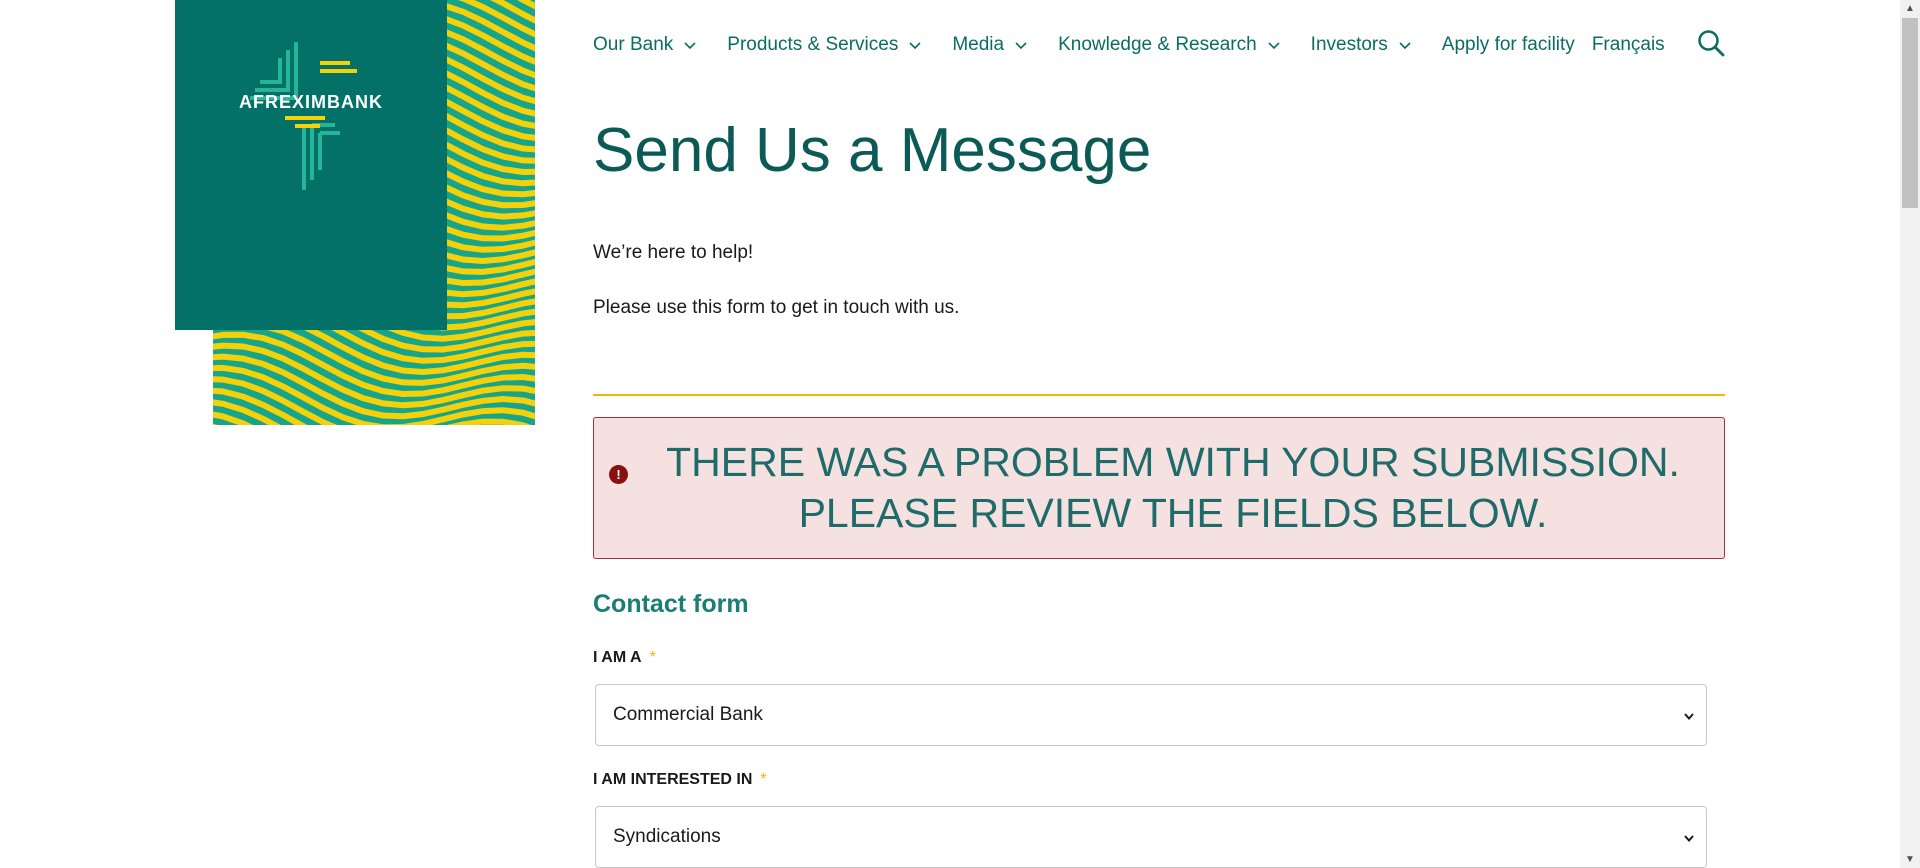 The height and width of the screenshot is (868, 1920). What do you see at coordinates (1159, 395) in the screenshot?
I see `divider` at bounding box center [1159, 395].